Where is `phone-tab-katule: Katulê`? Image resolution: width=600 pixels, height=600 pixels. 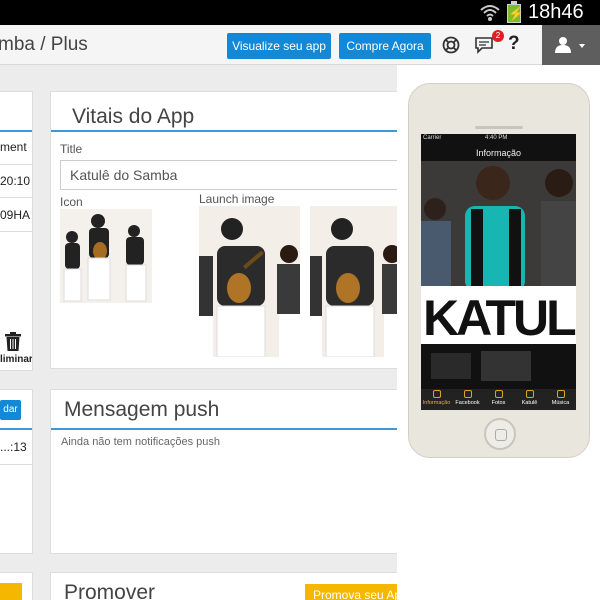
phone-tab-katule: Katulê is located at coordinates (529, 398).